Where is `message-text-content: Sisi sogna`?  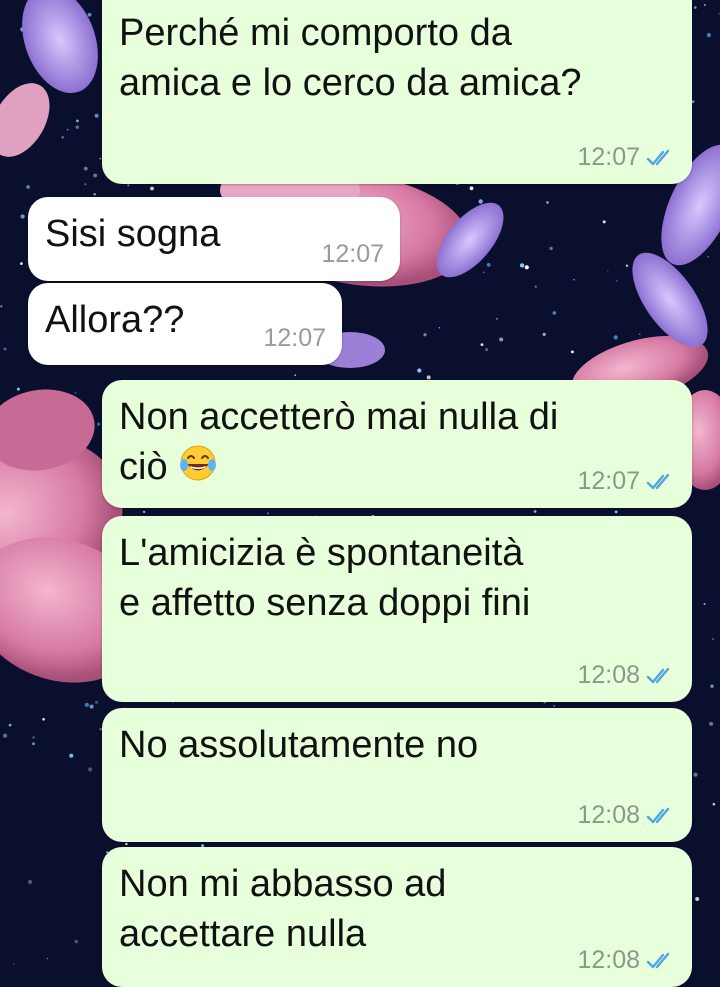 message-text-content: Sisi sogna is located at coordinates (132, 234).